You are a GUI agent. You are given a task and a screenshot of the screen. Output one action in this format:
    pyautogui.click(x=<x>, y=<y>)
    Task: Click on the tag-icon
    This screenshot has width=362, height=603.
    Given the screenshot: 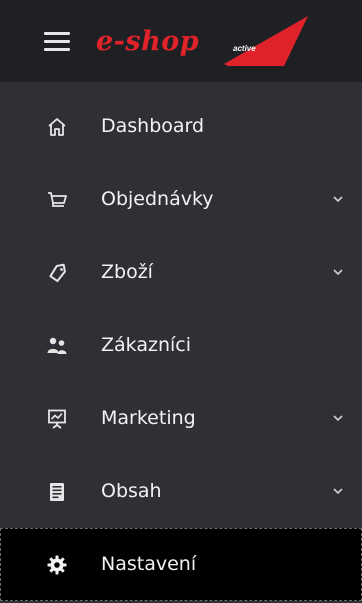 What is the action you would take?
    pyautogui.click(x=57, y=273)
    